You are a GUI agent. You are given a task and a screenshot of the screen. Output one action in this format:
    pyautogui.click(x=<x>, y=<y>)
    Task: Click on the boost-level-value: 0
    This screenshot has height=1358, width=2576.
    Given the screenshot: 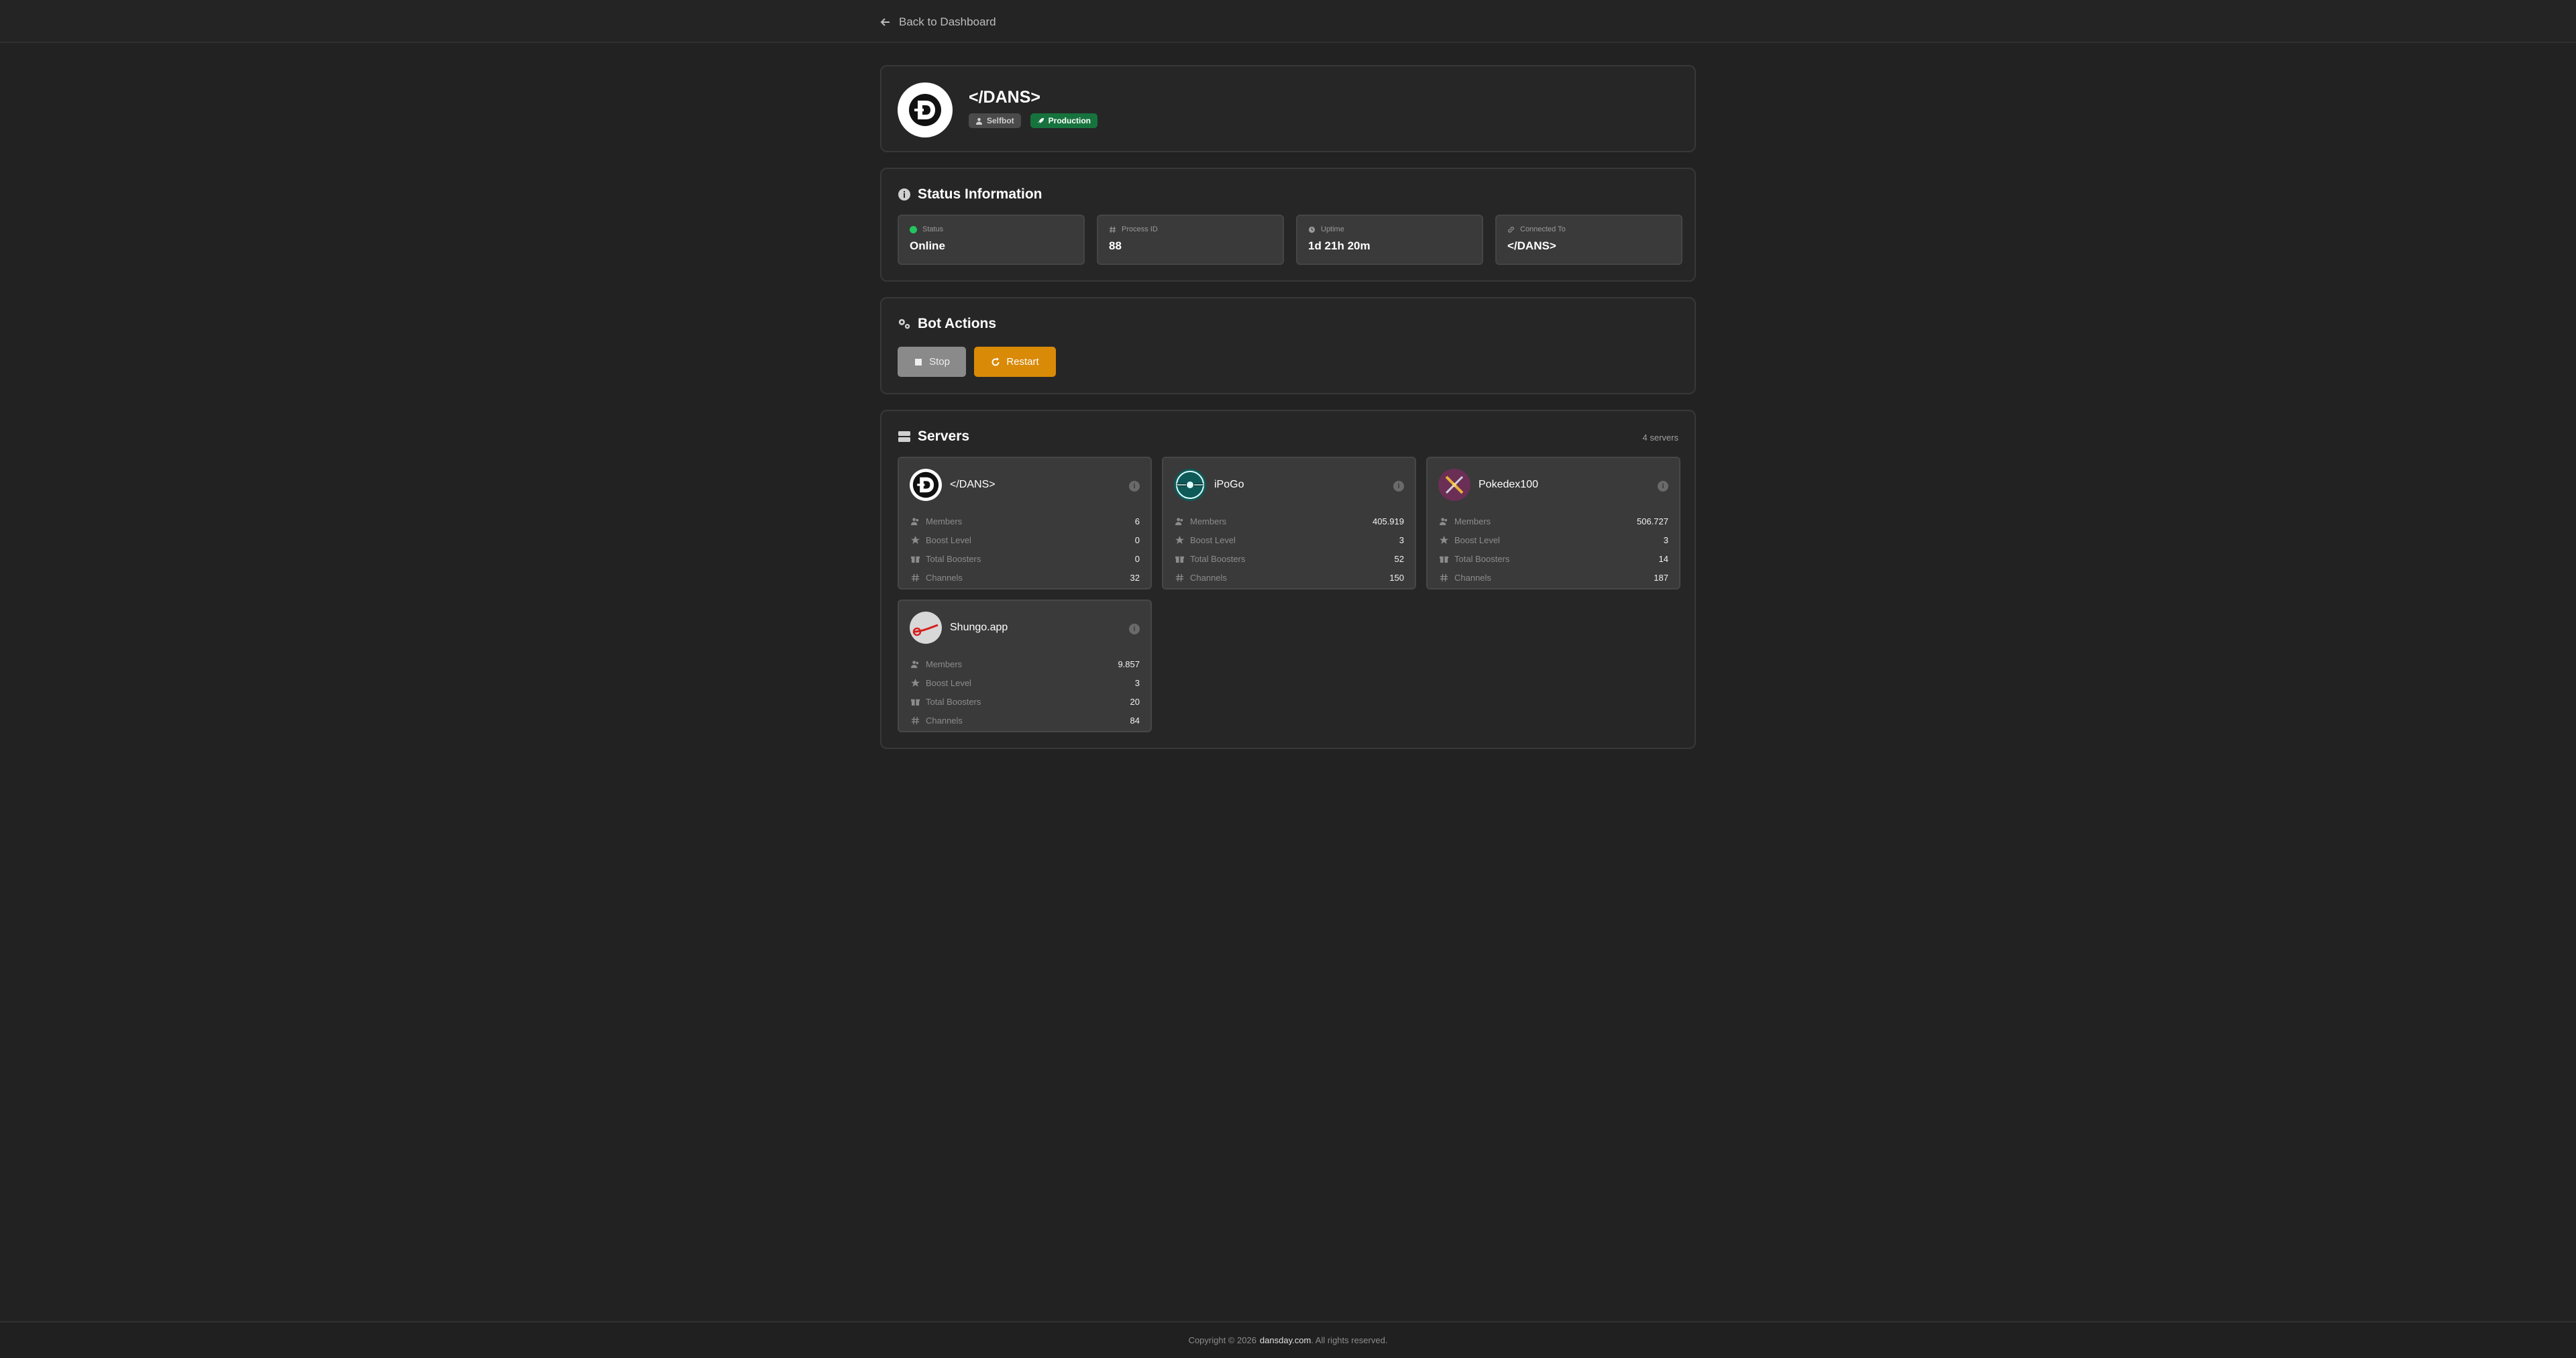 What is the action you would take?
    pyautogui.click(x=1137, y=539)
    